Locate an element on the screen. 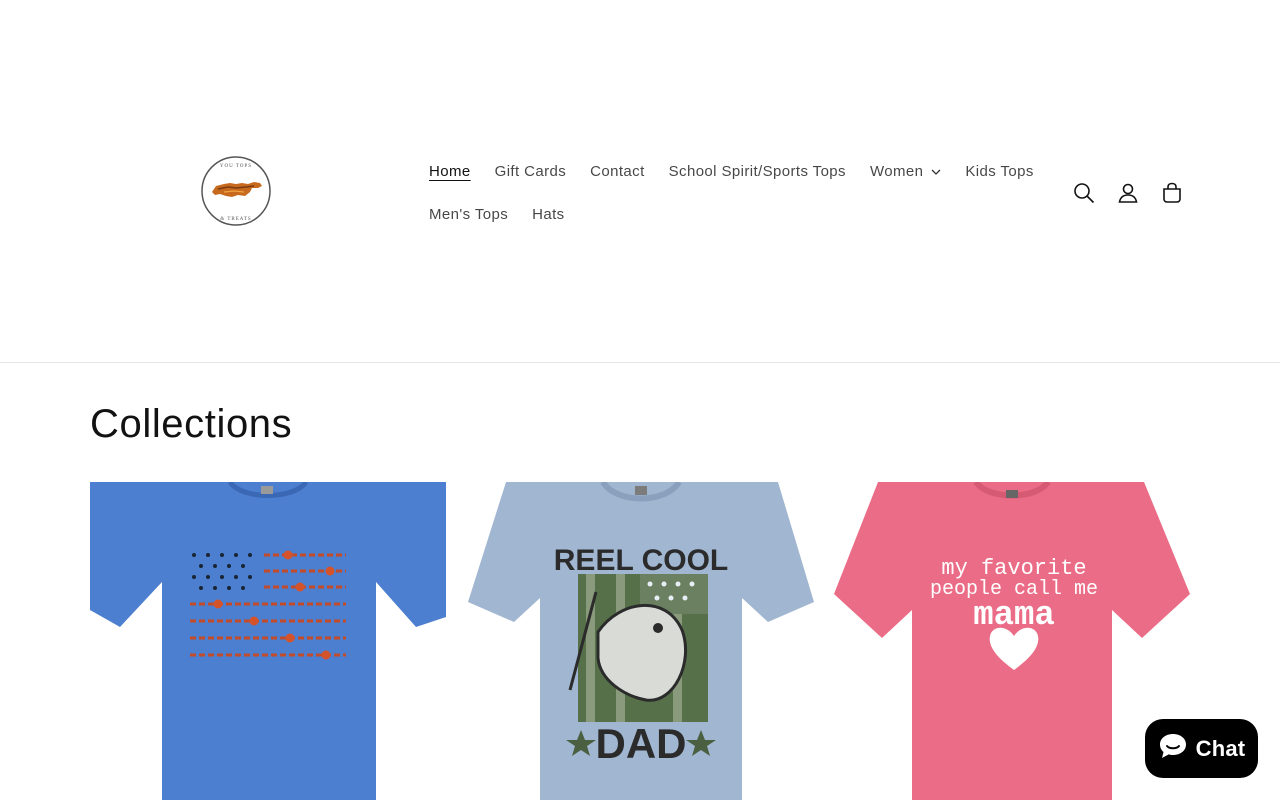 The image size is (1280, 800). nav-kids-tops: Kids Tops is located at coordinates (999, 171).